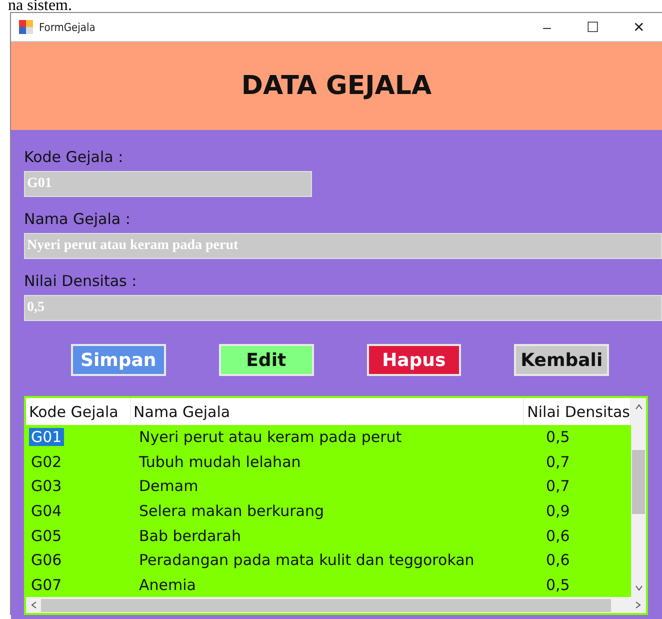 This screenshot has width=662, height=619. I want to click on field-label: Nilai Densitas :, so click(81, 281).